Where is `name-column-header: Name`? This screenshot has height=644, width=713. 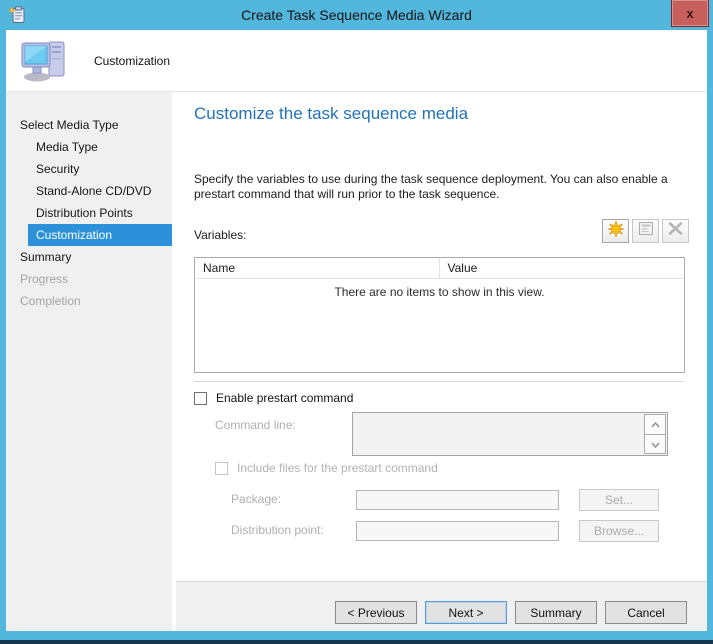 name-column-header: Name is located at coordinates (317, 268).